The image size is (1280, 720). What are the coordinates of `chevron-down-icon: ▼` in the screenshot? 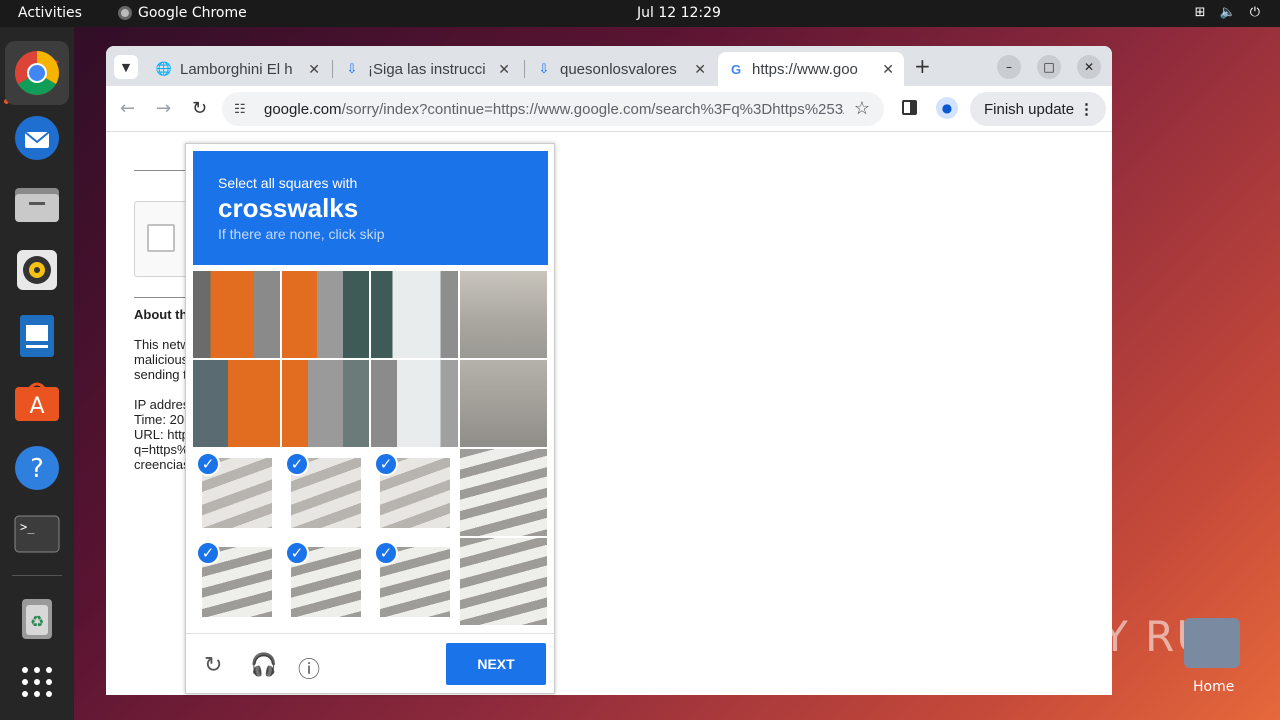 It's located at (126, 67).